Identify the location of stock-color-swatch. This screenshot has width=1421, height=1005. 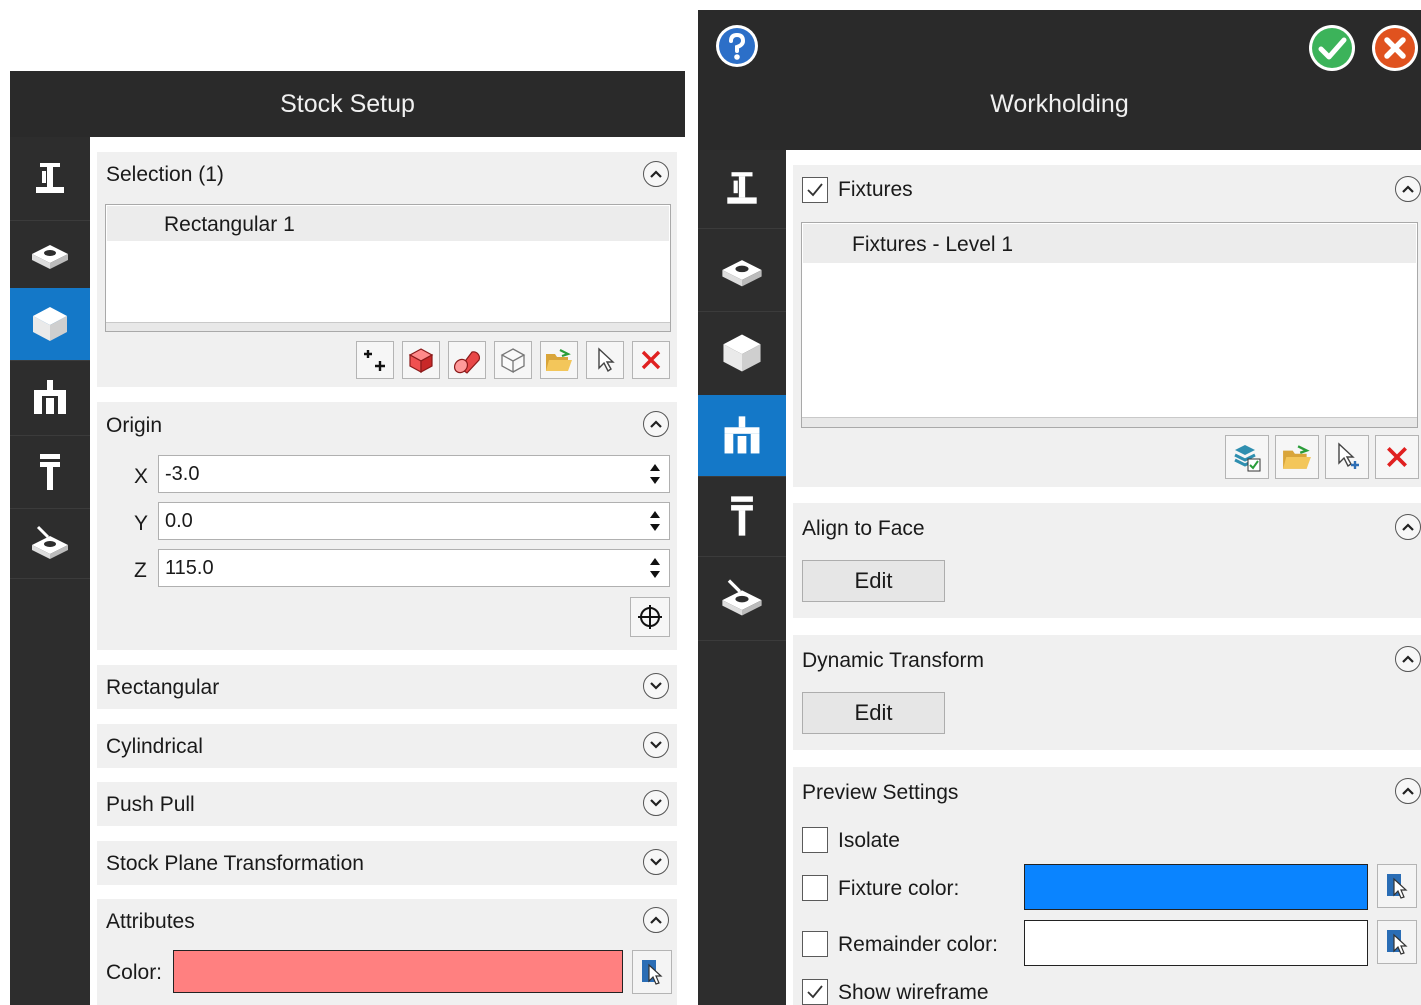
(398, 971).